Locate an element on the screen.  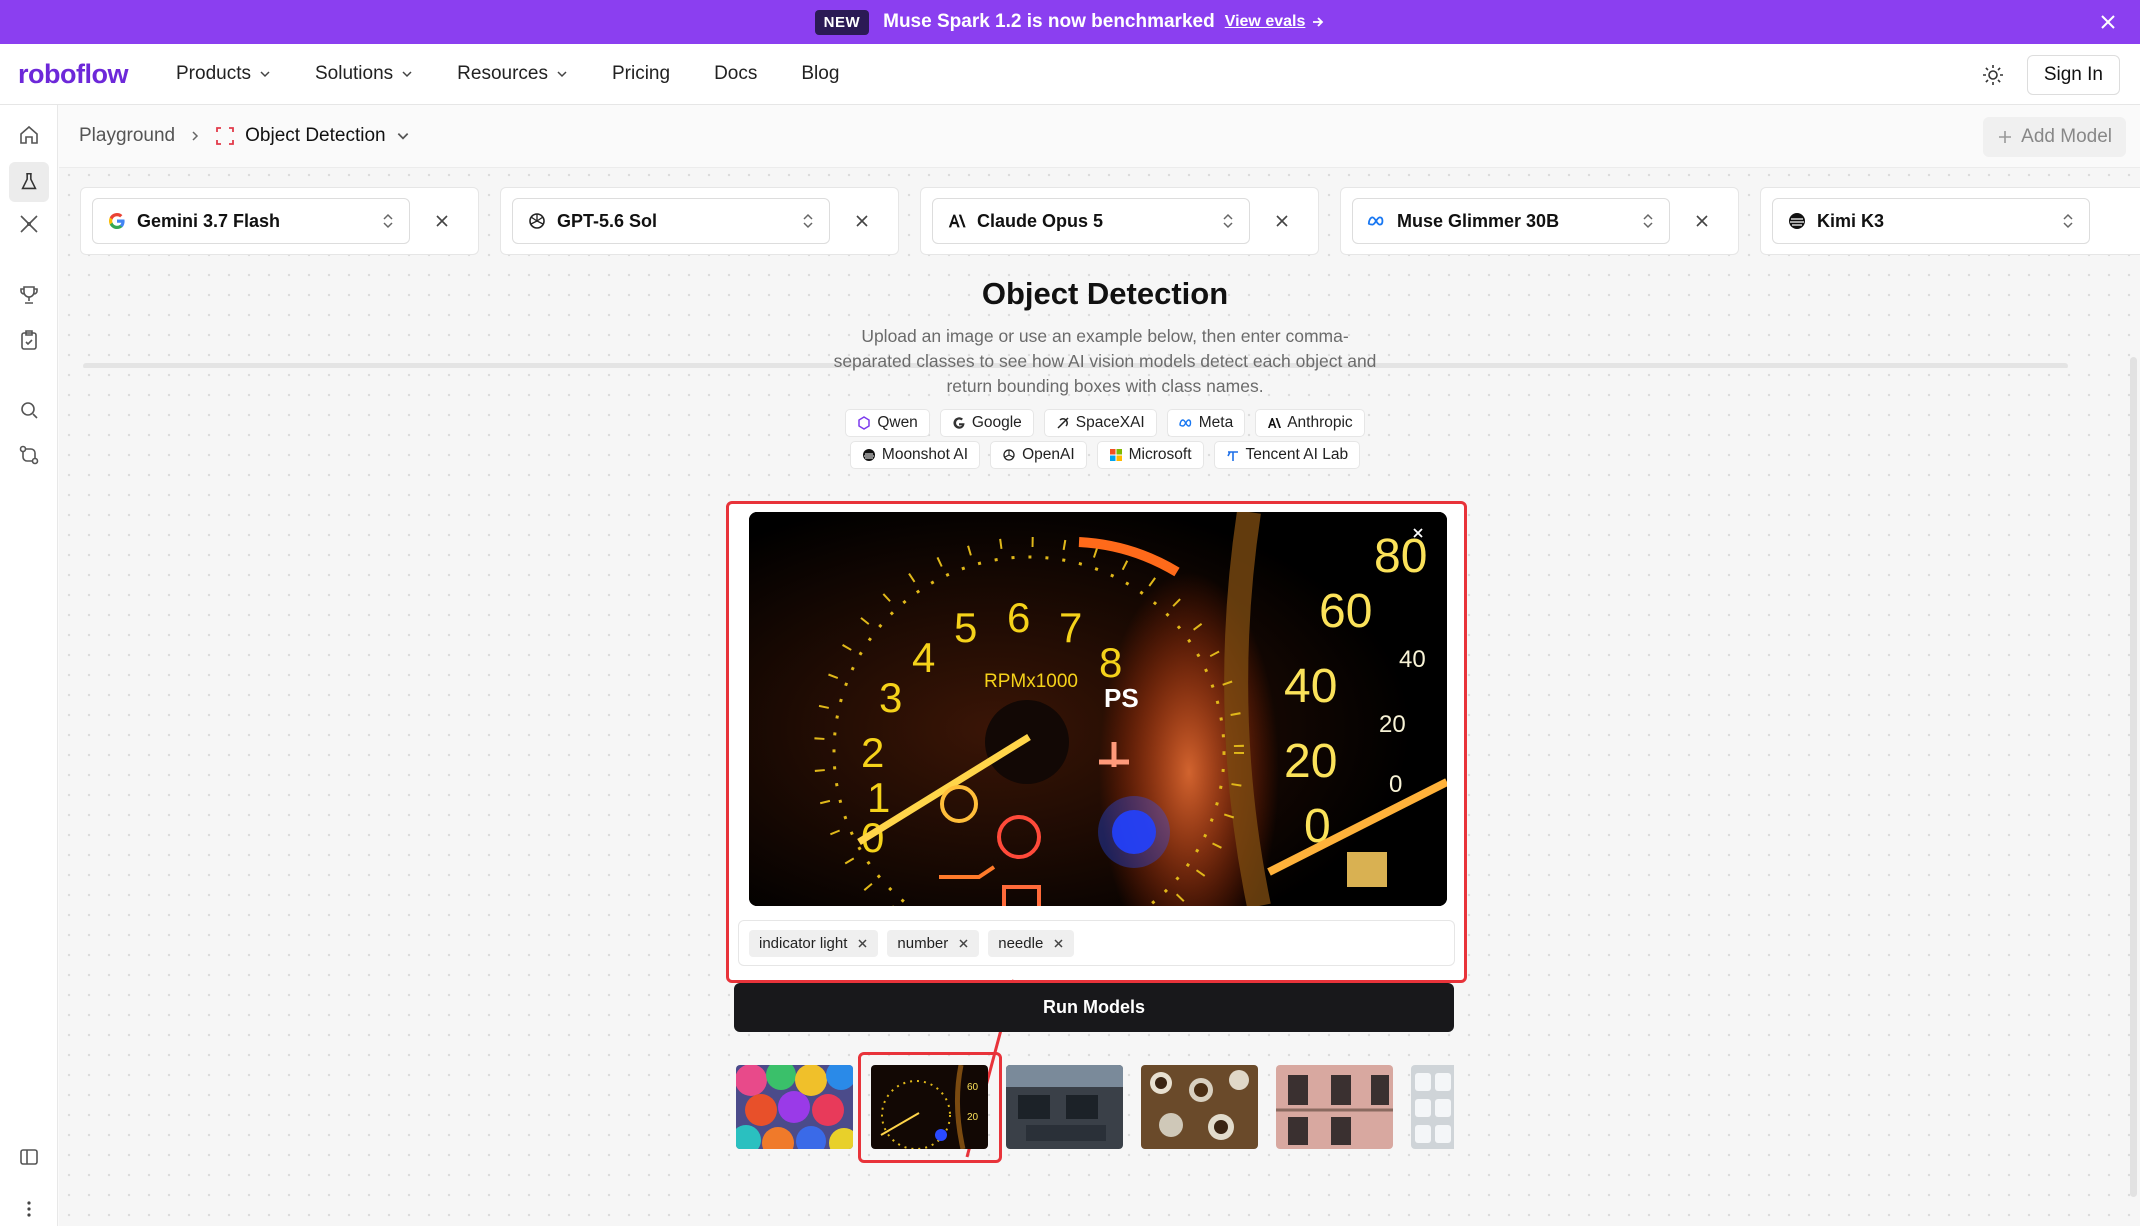
example-thumbnail: 60 20 is located at coordinates (929, 1107).